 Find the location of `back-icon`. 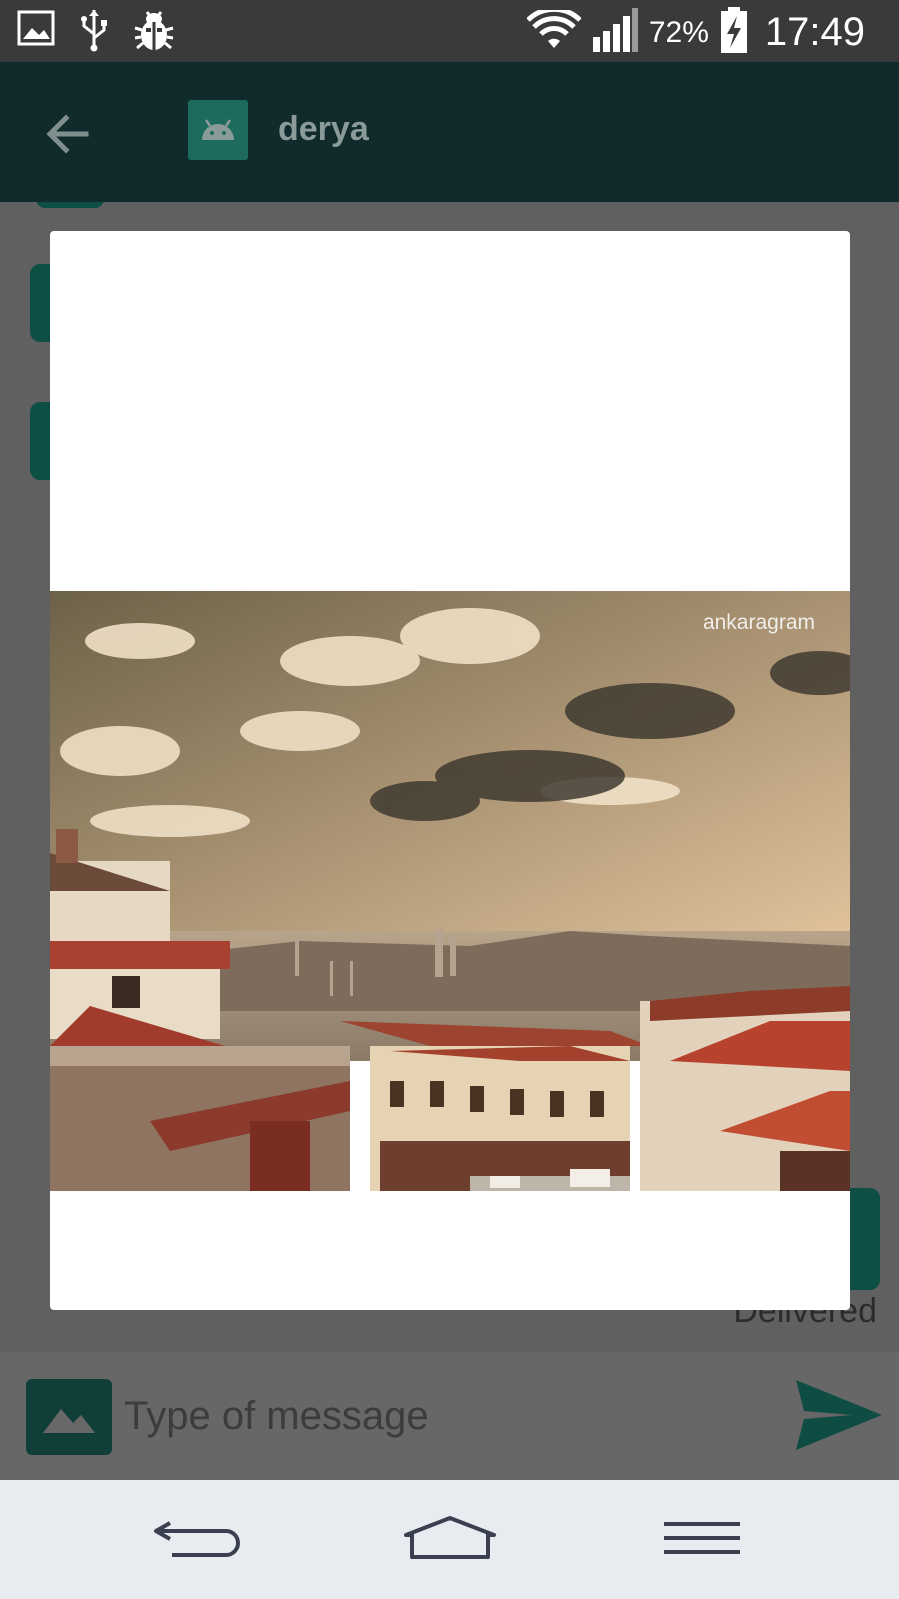

back-icon is located at coordinates (198, 1540).